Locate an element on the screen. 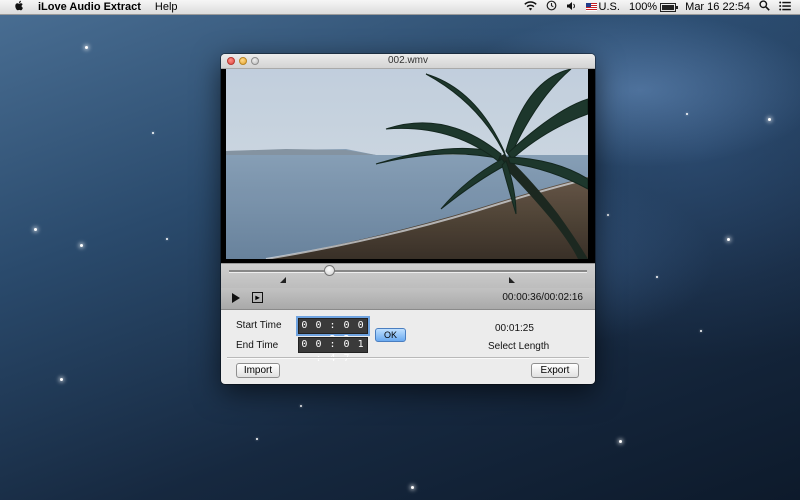  battery-level-fill is located at coordinates (668, 7).